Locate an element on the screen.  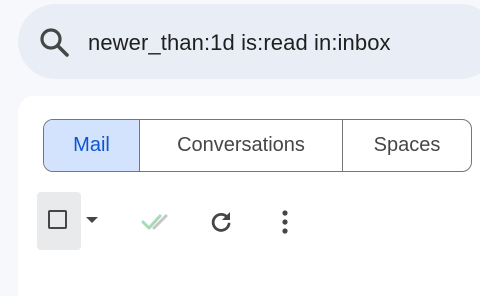
search-icon is located at coordinates (55, 43).